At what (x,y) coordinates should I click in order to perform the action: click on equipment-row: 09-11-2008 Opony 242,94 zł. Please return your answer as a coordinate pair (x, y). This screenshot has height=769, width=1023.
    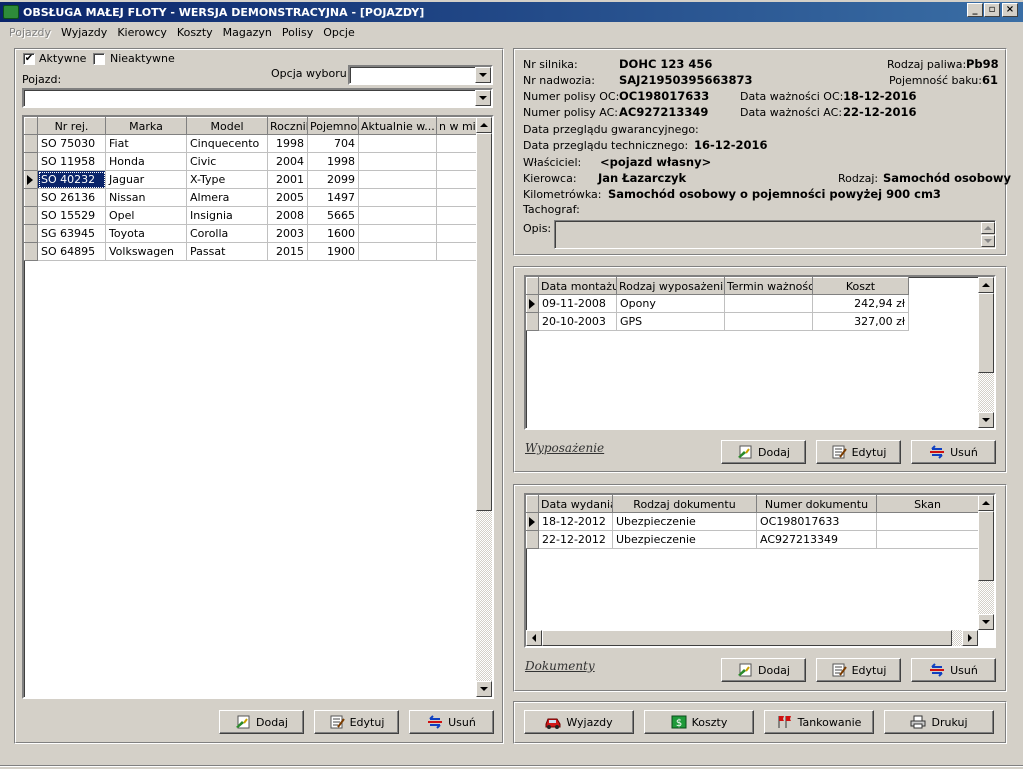
    Looking at the image, I should click on (717, 303).